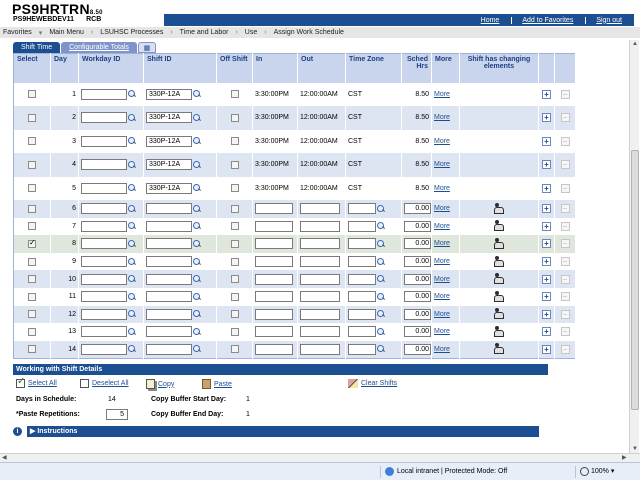 The width and height of the screenshot is (640, 480). What do you see at coordinates (204, 32) in the screenshot?
I see `breadcrumb-time-and-labor: Time and Labor` at bounding box center [204, 32].